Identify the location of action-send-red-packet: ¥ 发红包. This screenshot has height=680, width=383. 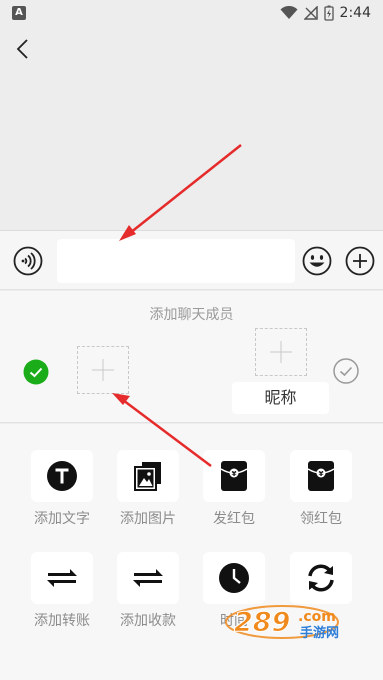
(234, 489).